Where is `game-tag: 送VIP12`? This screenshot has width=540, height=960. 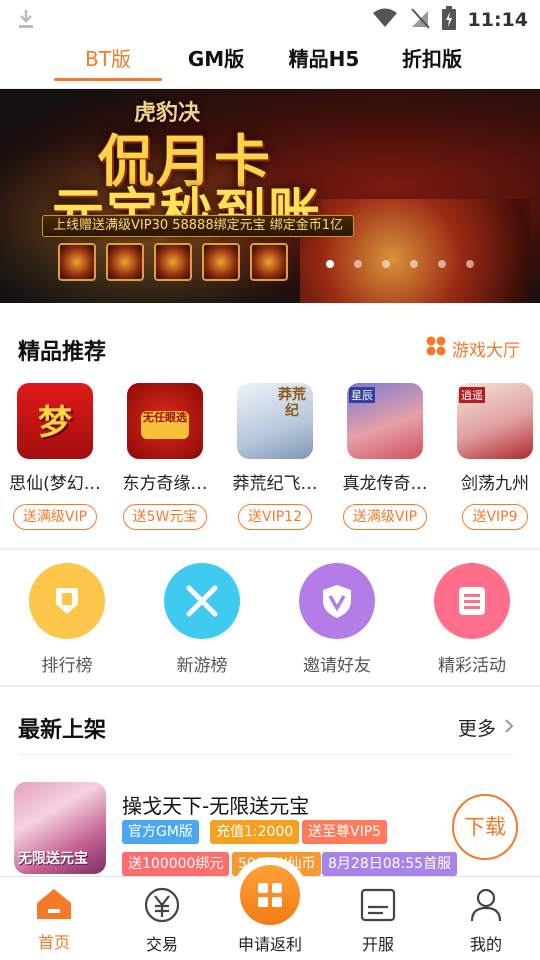
game-tag: 送VIP12 is located at coordinates (275, 517).